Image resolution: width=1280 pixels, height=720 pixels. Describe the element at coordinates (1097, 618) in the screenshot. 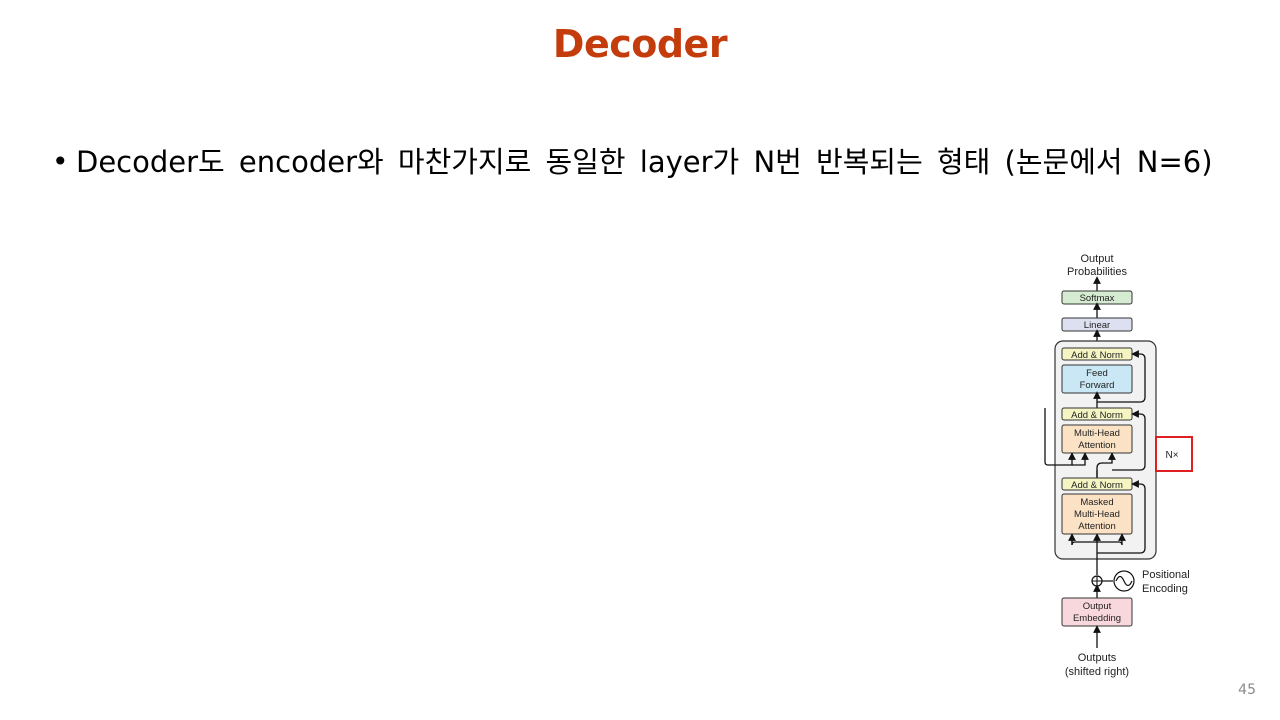

I see `embedding-label-line2: Embedding` at that location.